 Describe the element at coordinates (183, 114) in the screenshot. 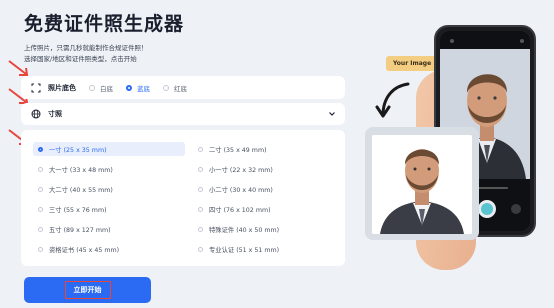

I see `size-category-dropdown: 寸照` at that location.